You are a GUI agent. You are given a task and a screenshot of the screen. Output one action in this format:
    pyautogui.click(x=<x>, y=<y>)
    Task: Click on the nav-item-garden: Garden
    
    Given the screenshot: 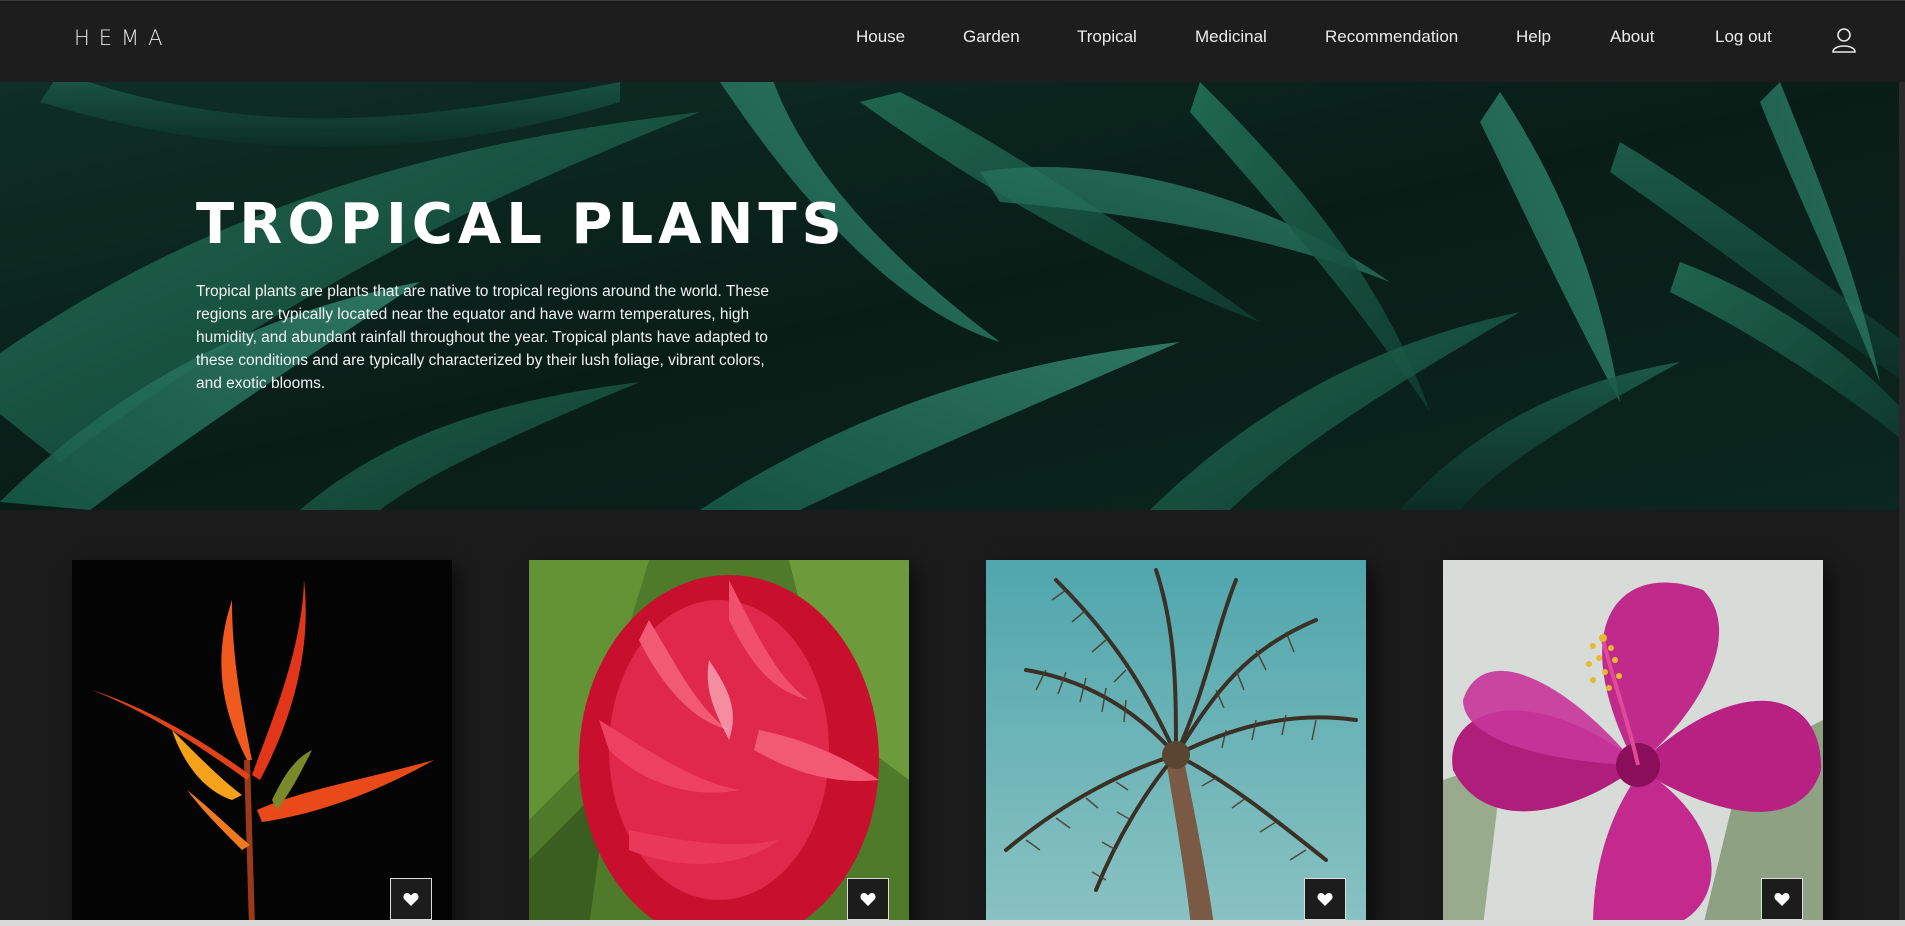 What is the action you would take?
    pyautogui.click(x=991, y=37)
    